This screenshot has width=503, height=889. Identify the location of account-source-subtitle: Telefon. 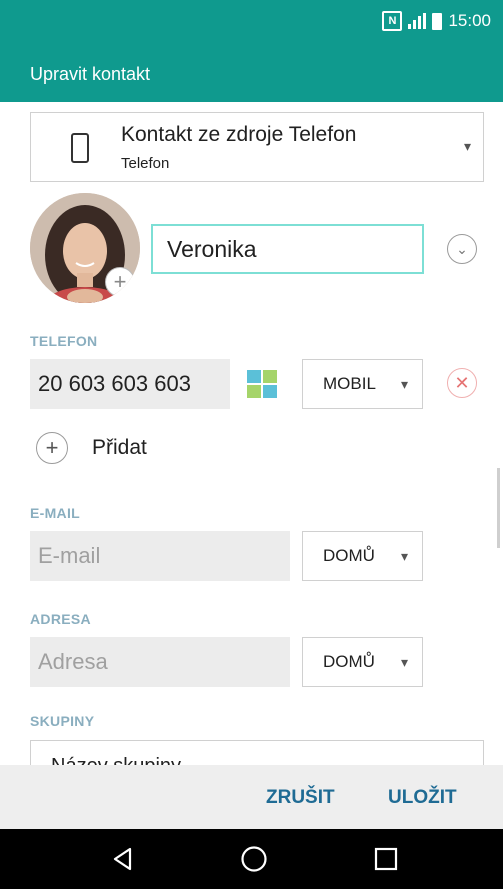
(145, 163).